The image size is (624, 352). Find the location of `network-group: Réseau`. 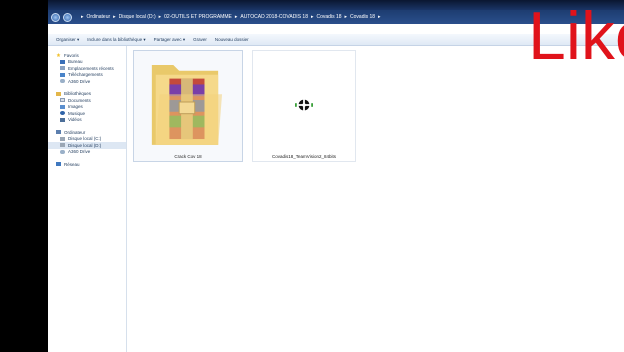

network-group: Réseau is located at coordinates (87, 164).